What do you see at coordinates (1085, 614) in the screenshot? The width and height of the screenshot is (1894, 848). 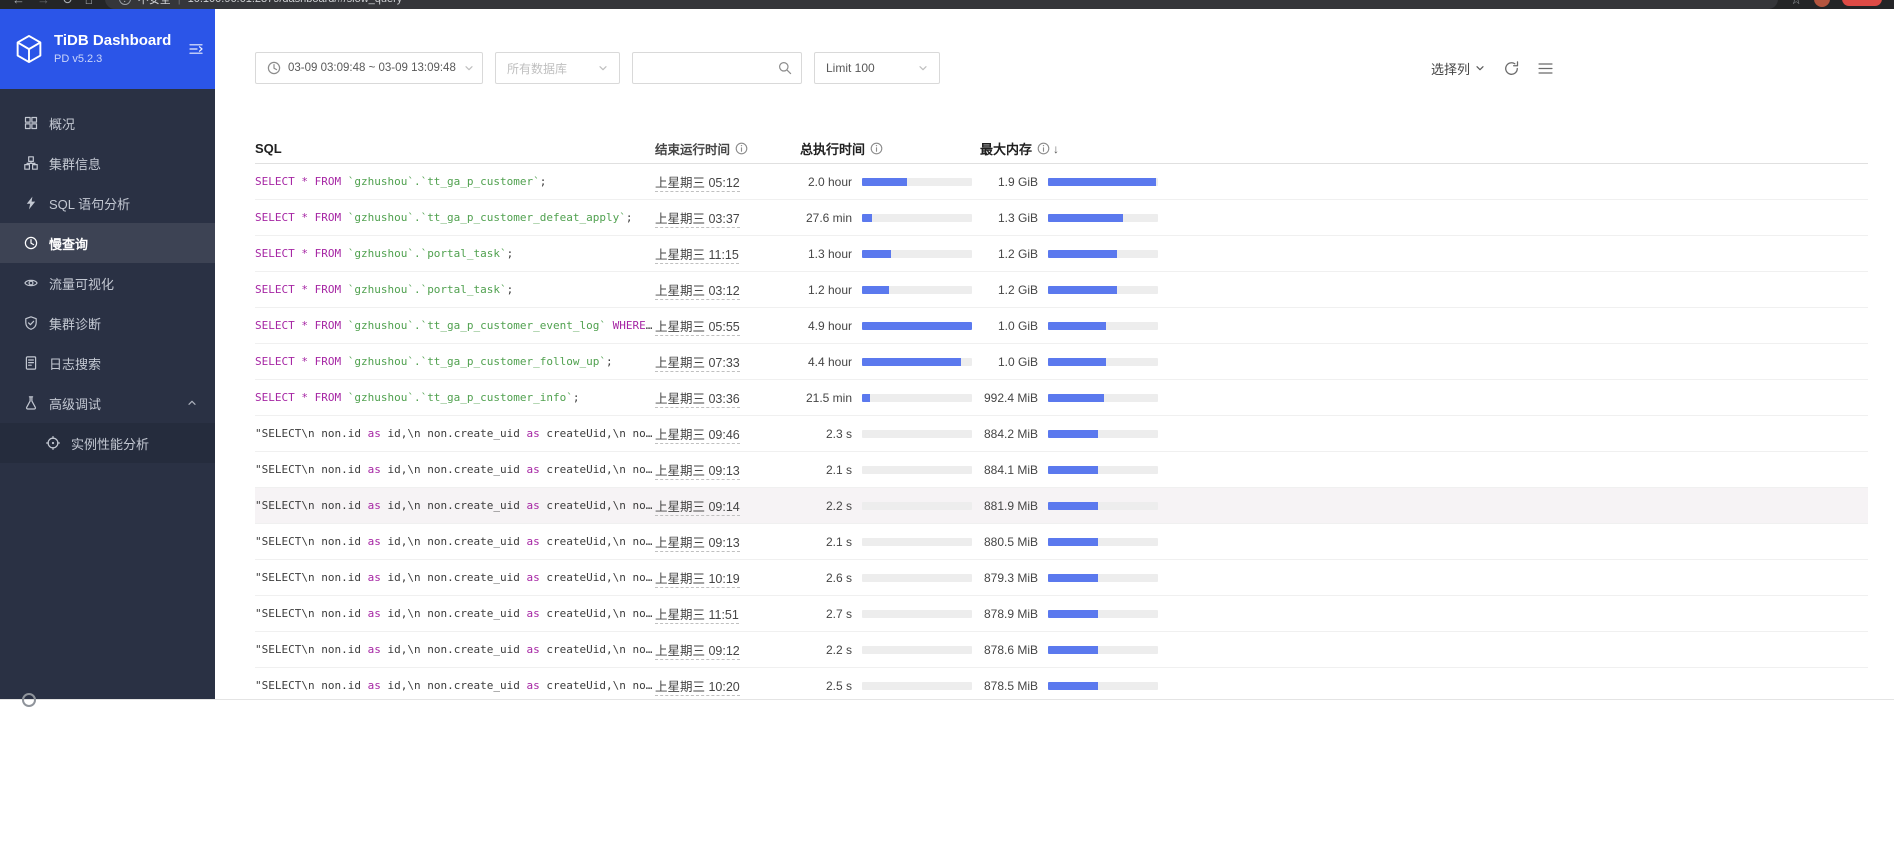 I see `memory-cell: 878.9 MiB` at bounding box center [1085, 614].